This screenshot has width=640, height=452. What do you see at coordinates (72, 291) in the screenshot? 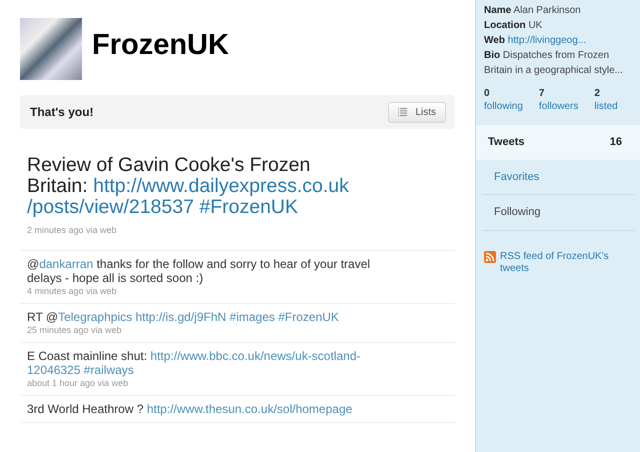
I see `tweet-timestamp: 4 minutes ago via web` at bounding box center [72, 291].